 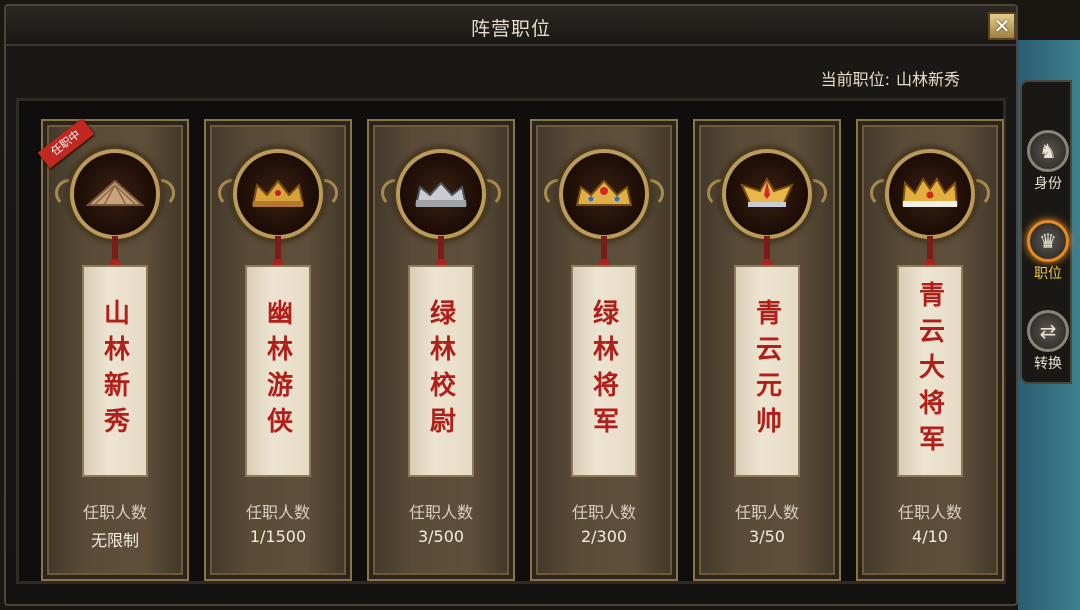 I want to click on position-name: 幽林游侠, so click(x=277, y=371).